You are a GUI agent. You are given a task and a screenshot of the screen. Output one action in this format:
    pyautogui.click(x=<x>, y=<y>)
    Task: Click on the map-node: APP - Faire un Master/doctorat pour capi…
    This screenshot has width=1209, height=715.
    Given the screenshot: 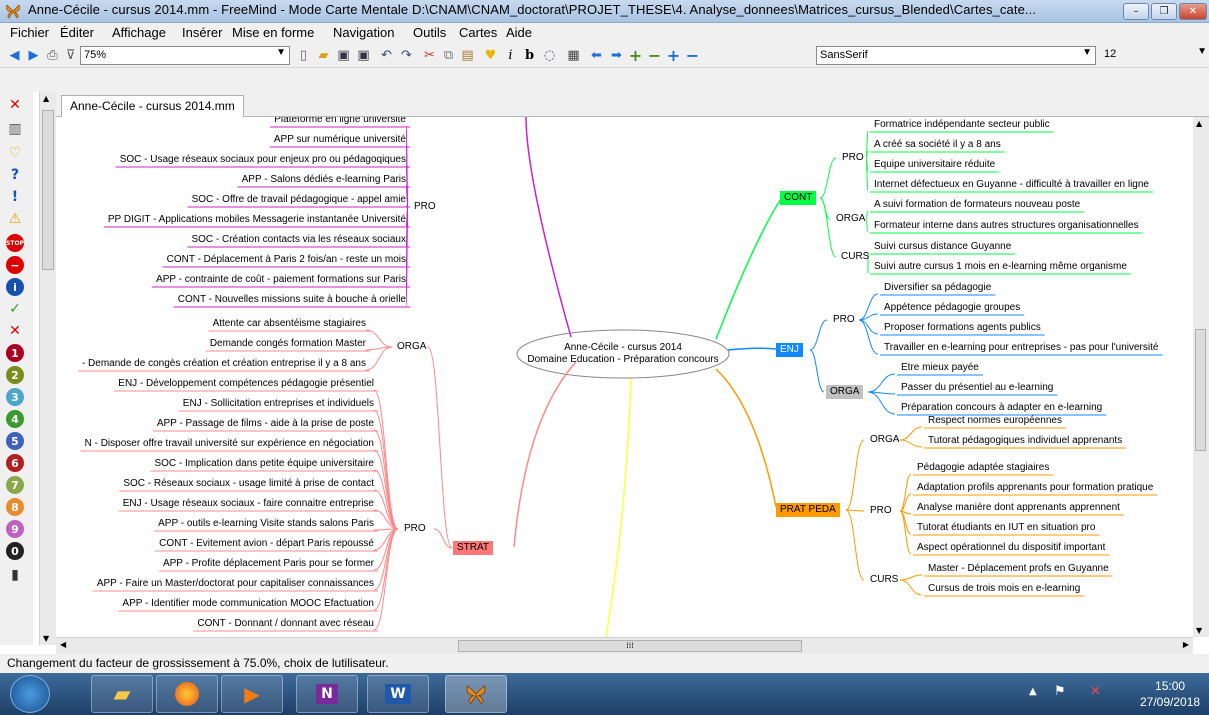 What is the action you would take?
    pyautogui.click(x=235, y=584)
    